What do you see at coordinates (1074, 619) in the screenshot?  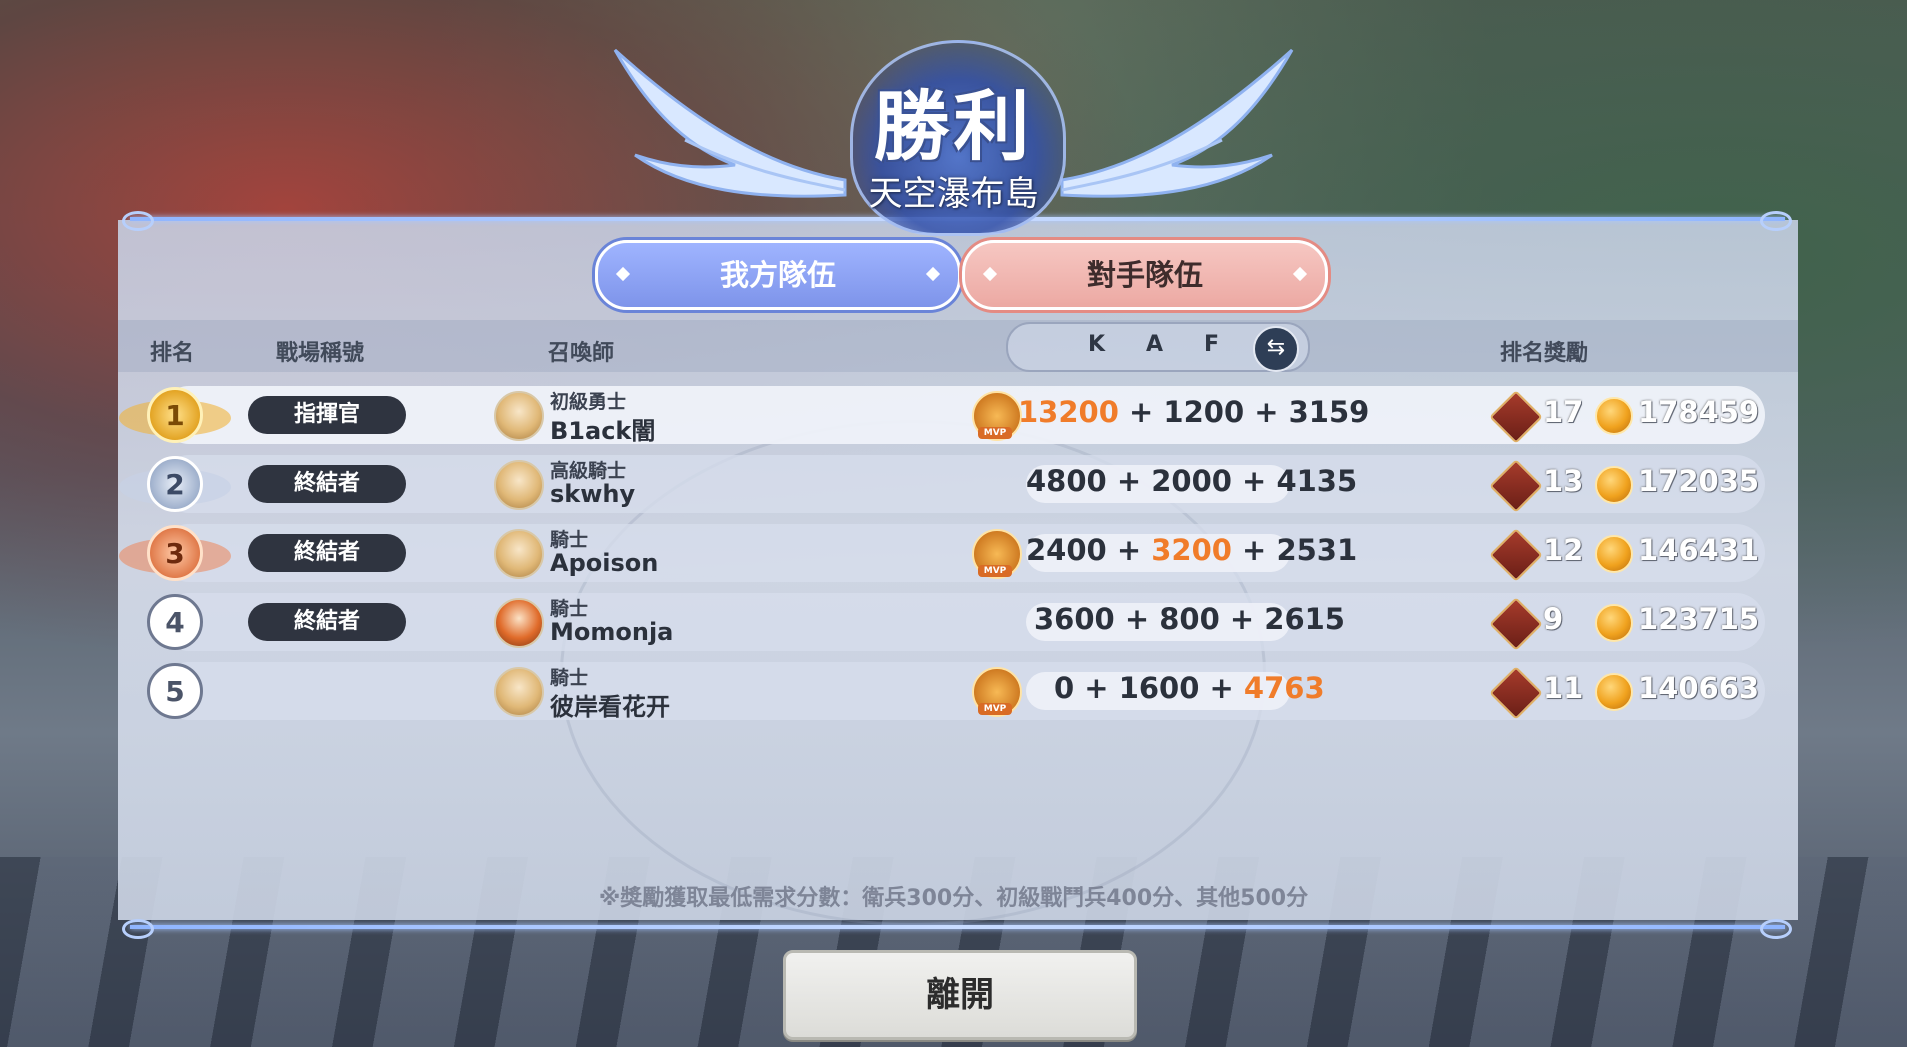 I see `score-k: 3600` at bounding box center [1074, 619].